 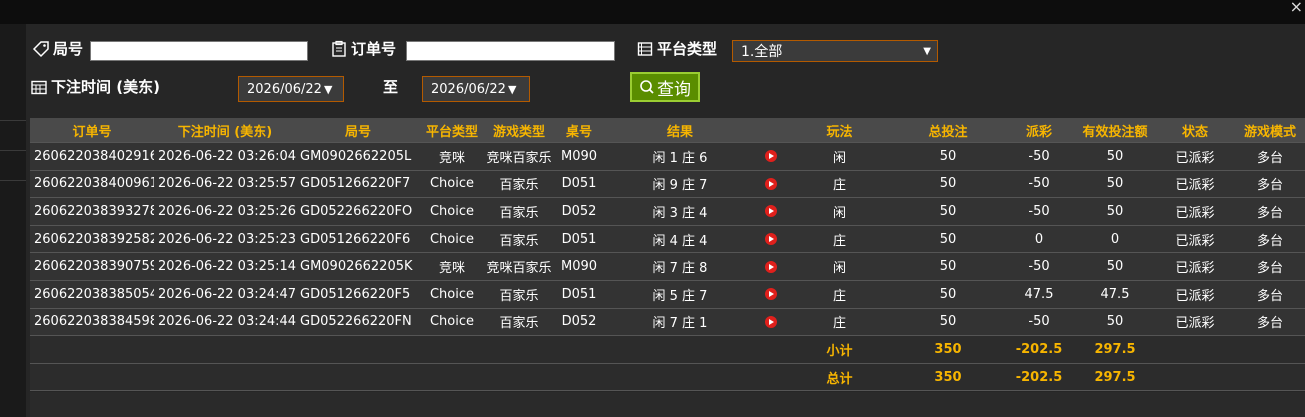 I want to click on order-id-cell: 260622038384598, so click(x=92, y=322).